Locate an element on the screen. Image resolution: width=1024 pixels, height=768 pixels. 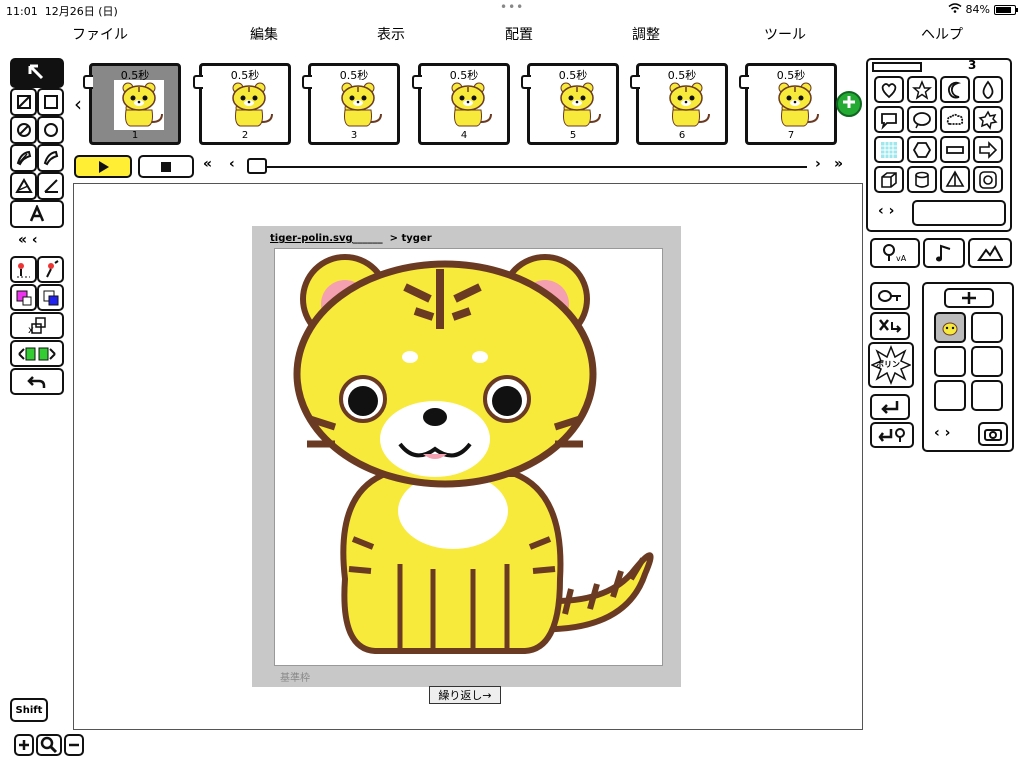
rect-tool is located at coordinates (50, 102).